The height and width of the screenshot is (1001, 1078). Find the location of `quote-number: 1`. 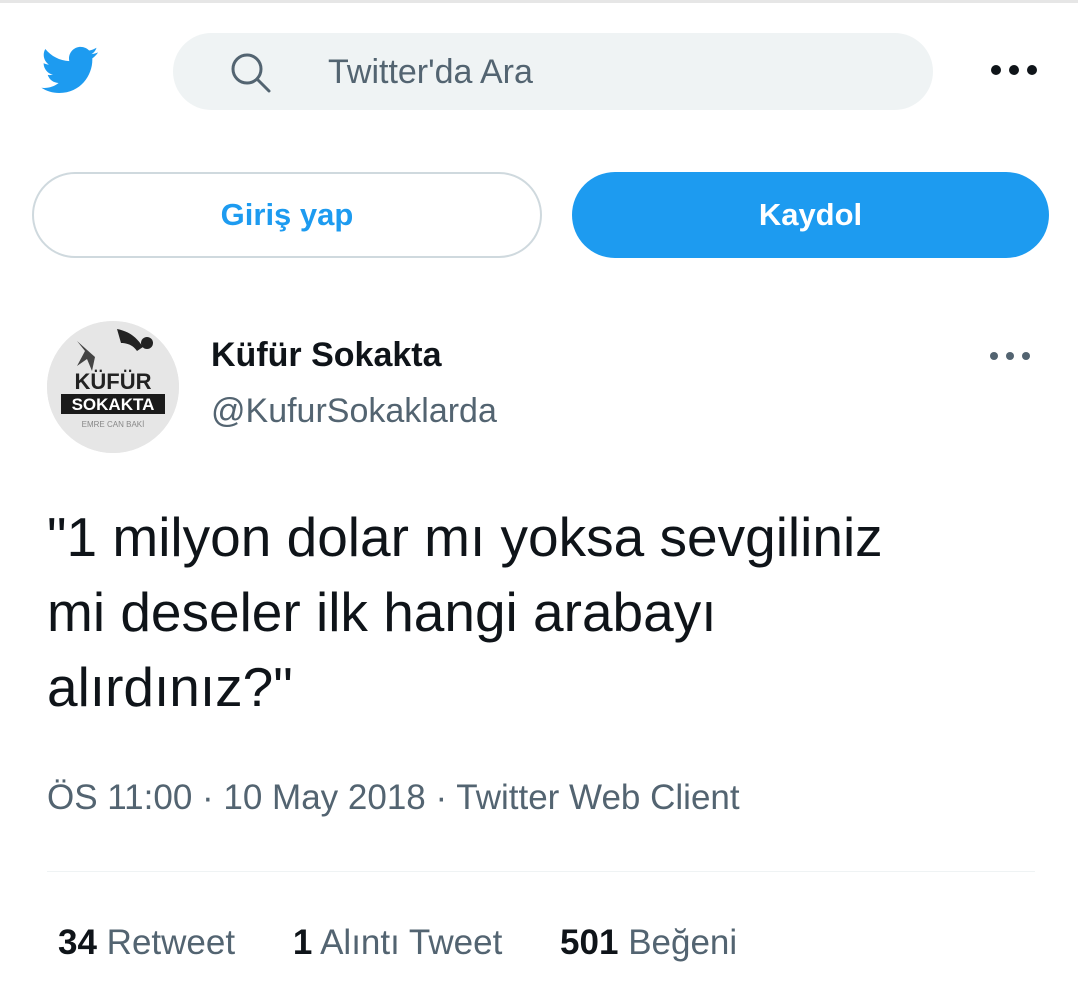

quote-number: 1 is located at coordinates (302, 942).